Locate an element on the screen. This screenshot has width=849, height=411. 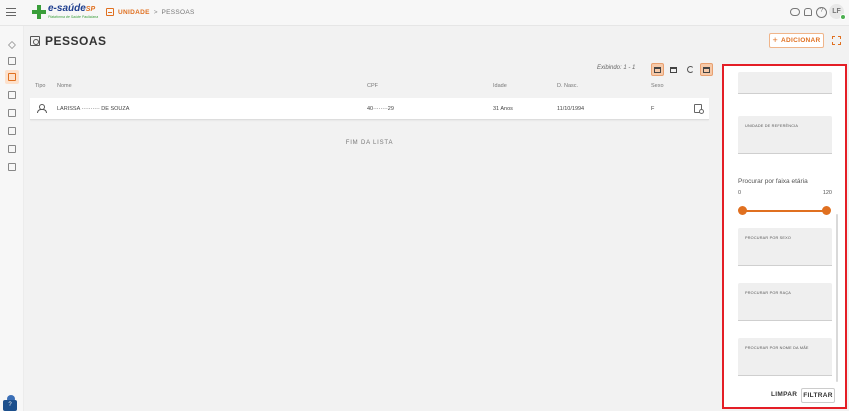
avatar-initials: LF is located at coordinates (836, 11).